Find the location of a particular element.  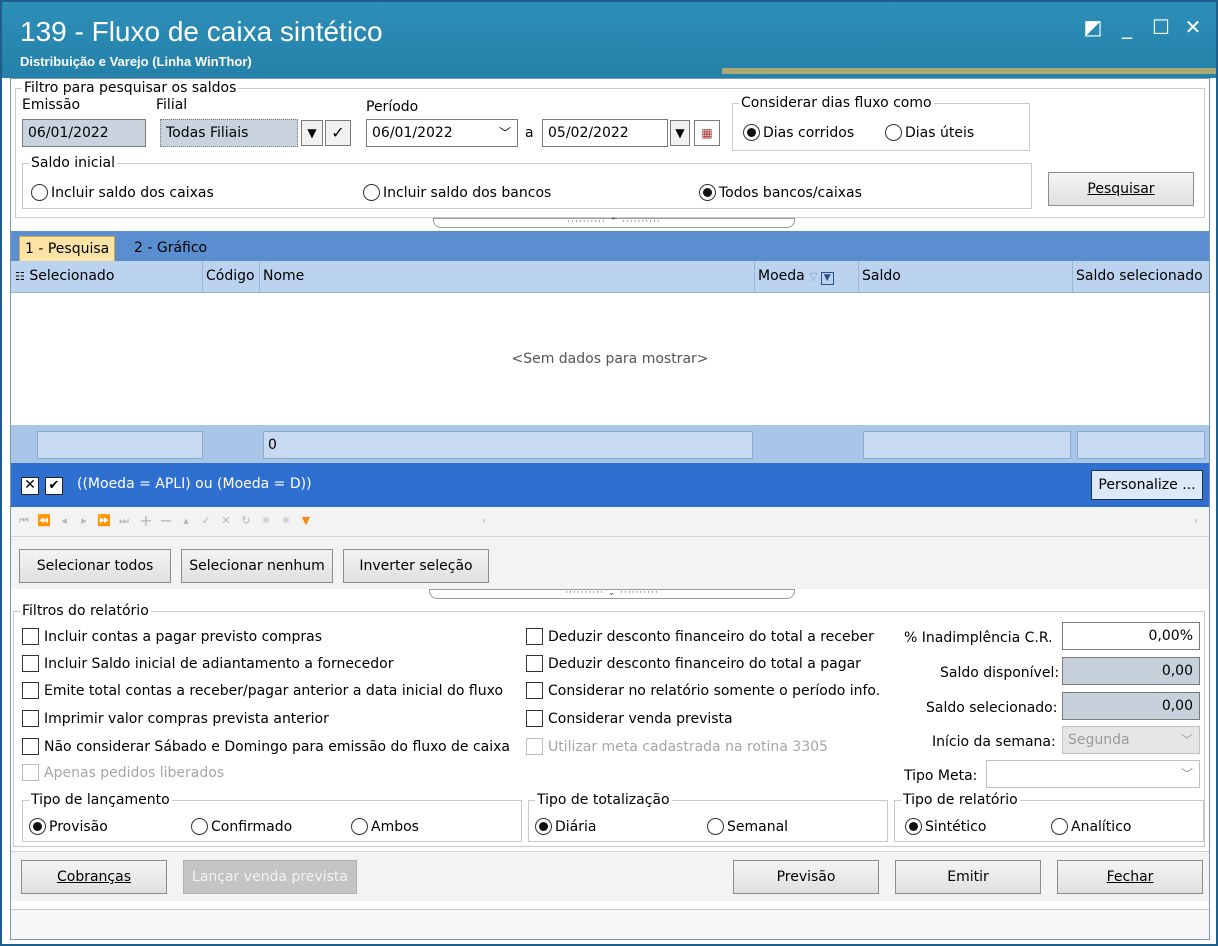

first-record-icon: ⏮ is located at coordinates (24, 521).